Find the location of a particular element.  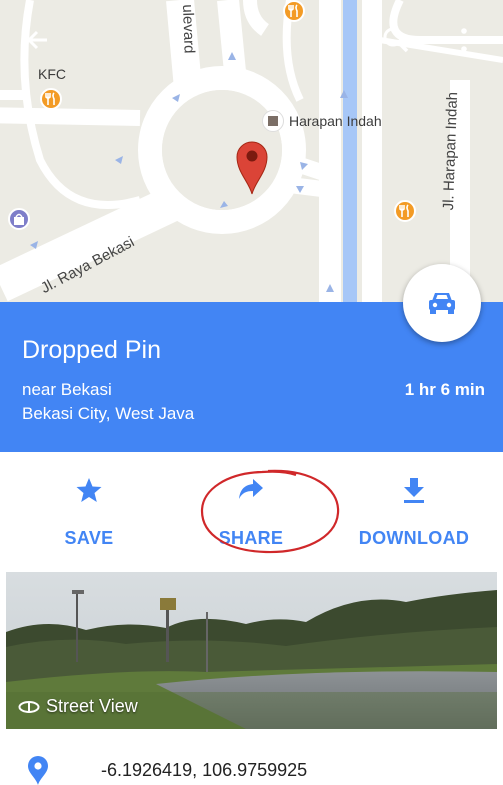

save-button: SAVE is located at coordinates (89, 511).